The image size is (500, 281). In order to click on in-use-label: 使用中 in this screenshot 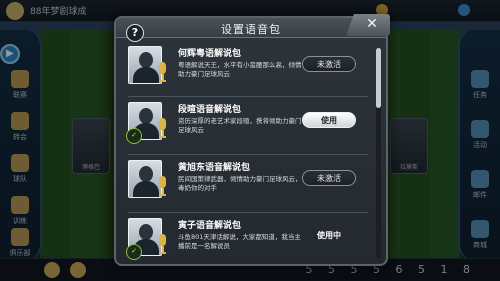, I will do `click(329, 235)`.